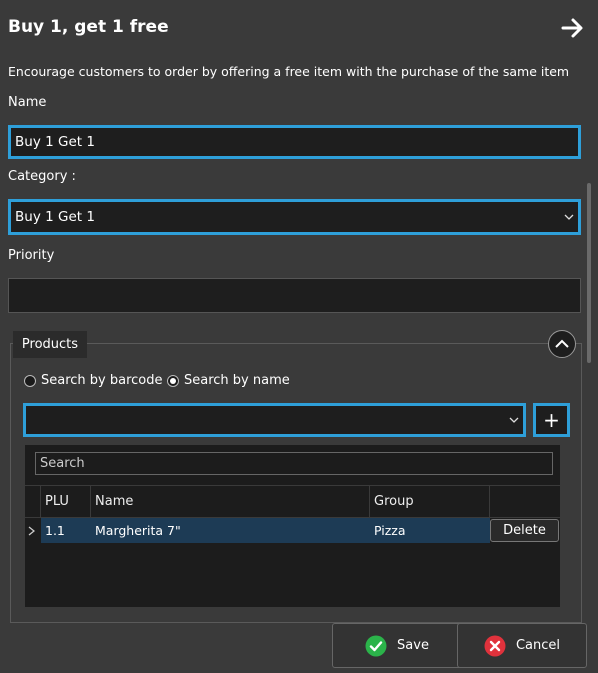  What do you see at coordinates (27, 102) in the screenshot?
I see `name-label: Name` at bounding box center [27, 102].